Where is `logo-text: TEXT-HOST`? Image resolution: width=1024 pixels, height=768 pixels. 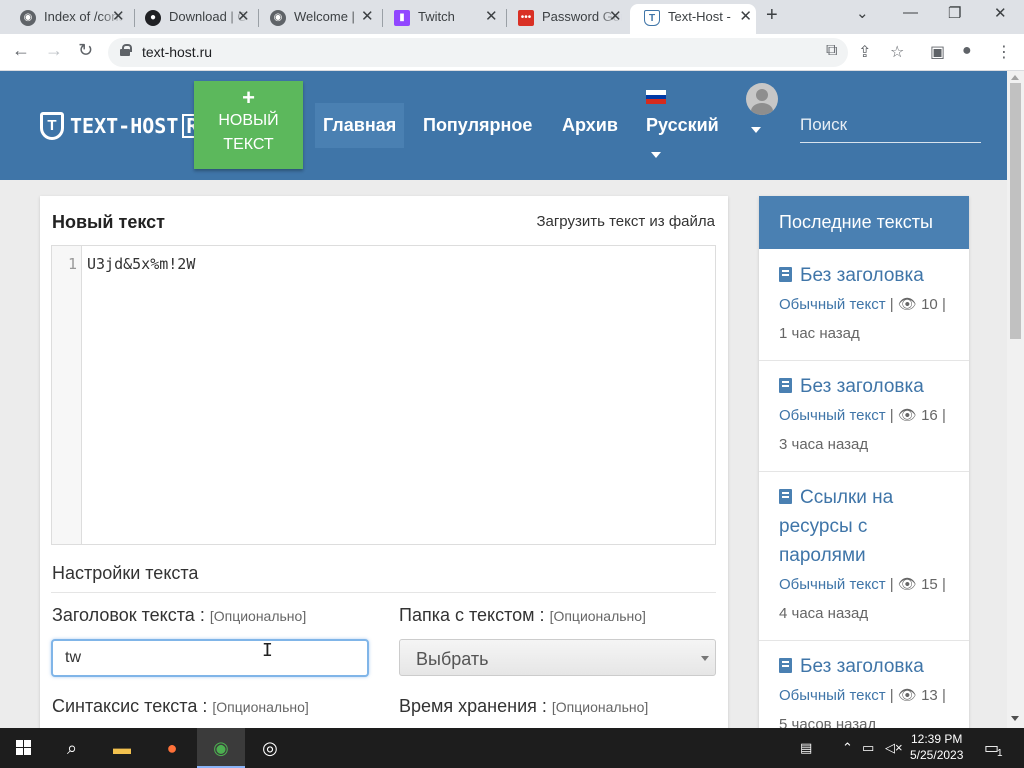
logo-text: TEXT-HOST is located at coordinates (124, 126).